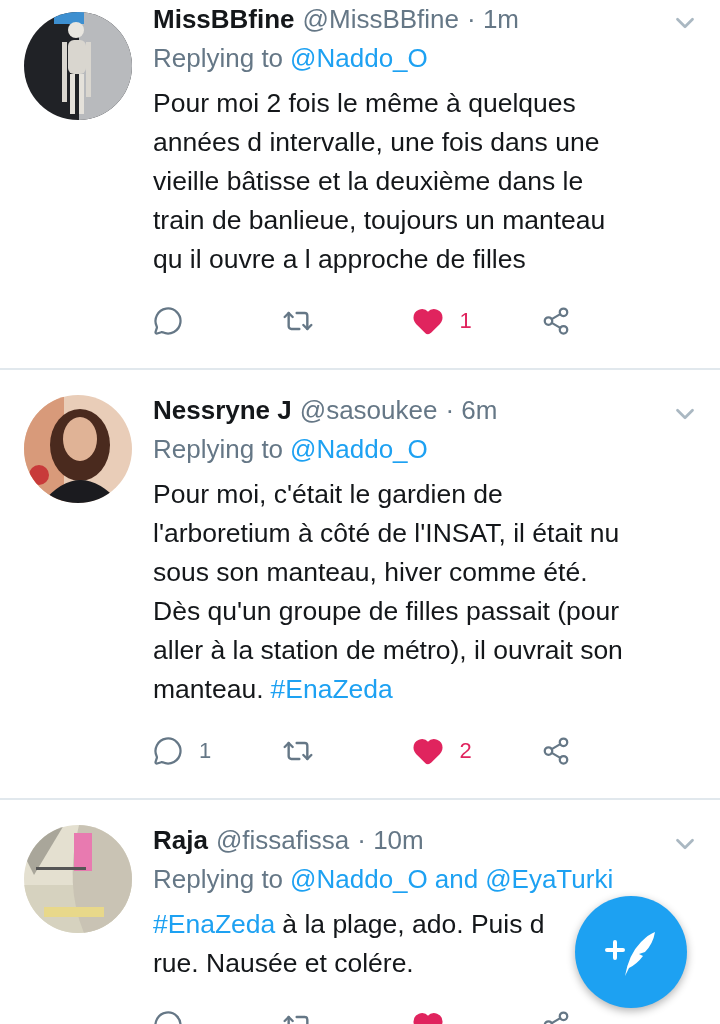 This screenshot has height=1024, width=720. I want to click on mention-link: and, so click(456, 879).